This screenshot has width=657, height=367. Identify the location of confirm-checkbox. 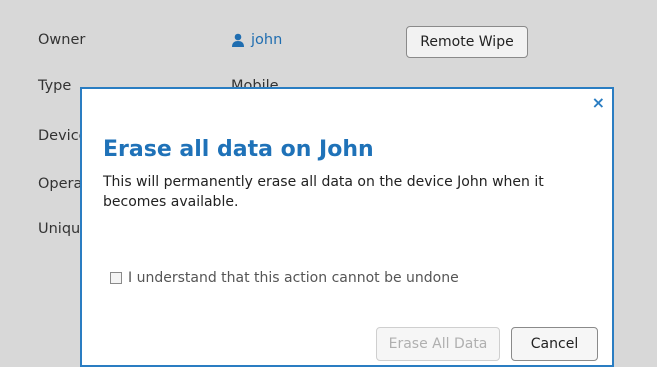
(116, 278).